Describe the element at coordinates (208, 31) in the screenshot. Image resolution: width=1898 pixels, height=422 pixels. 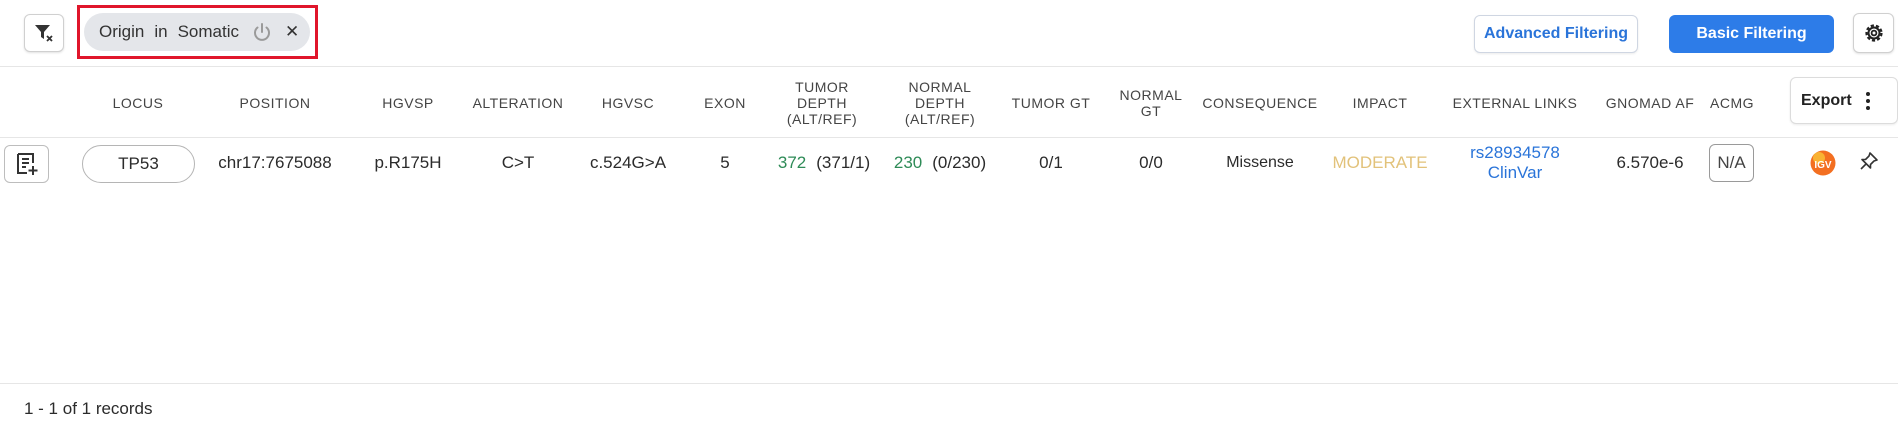
I see `filter-chip-value: Somatic` at that location.